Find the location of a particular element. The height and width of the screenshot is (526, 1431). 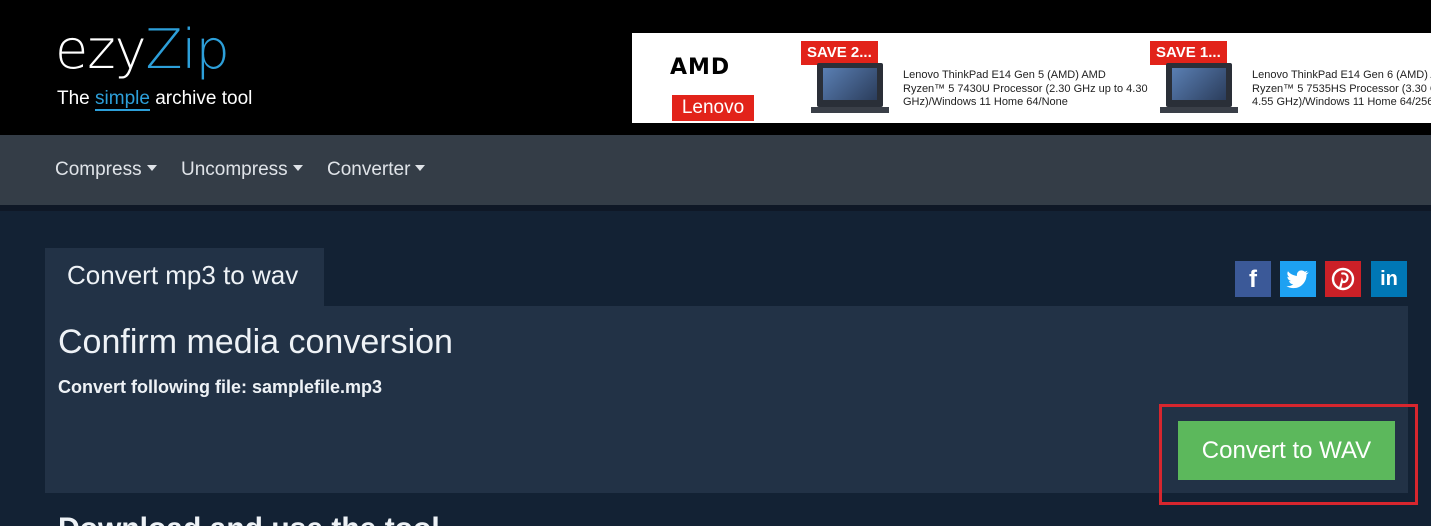

logo-tagline: The simple archive tool is located at coordinates (155, 99).